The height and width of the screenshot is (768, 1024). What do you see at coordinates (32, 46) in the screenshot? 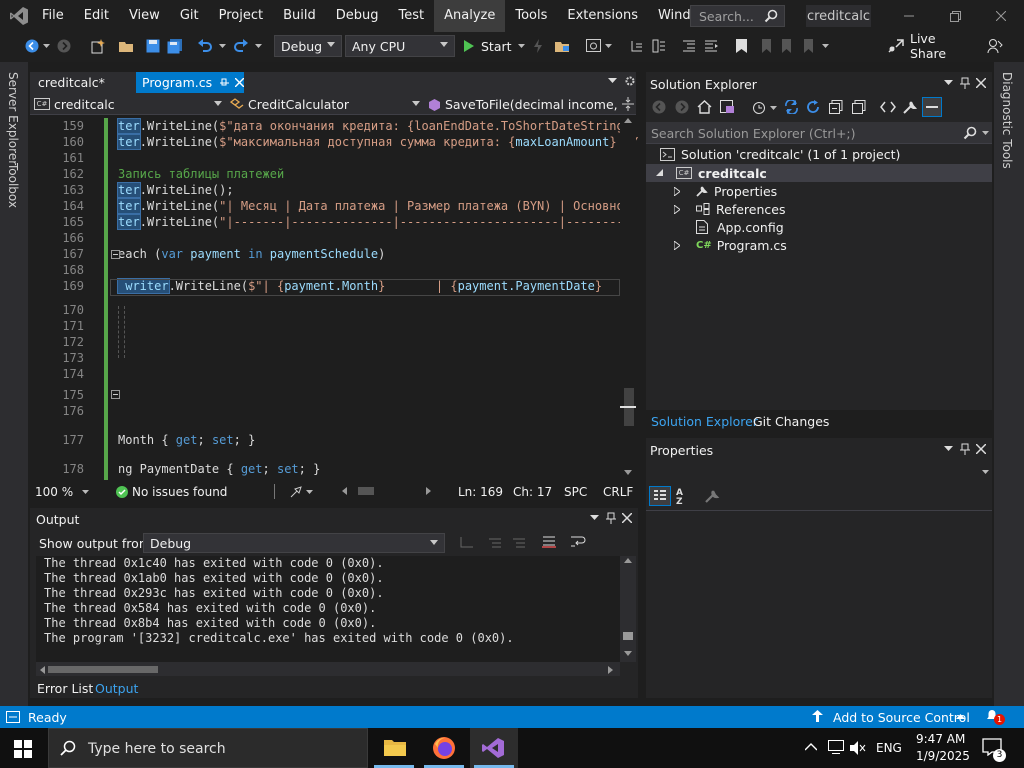
I see `back-icon` at bounding box center [32, 46].